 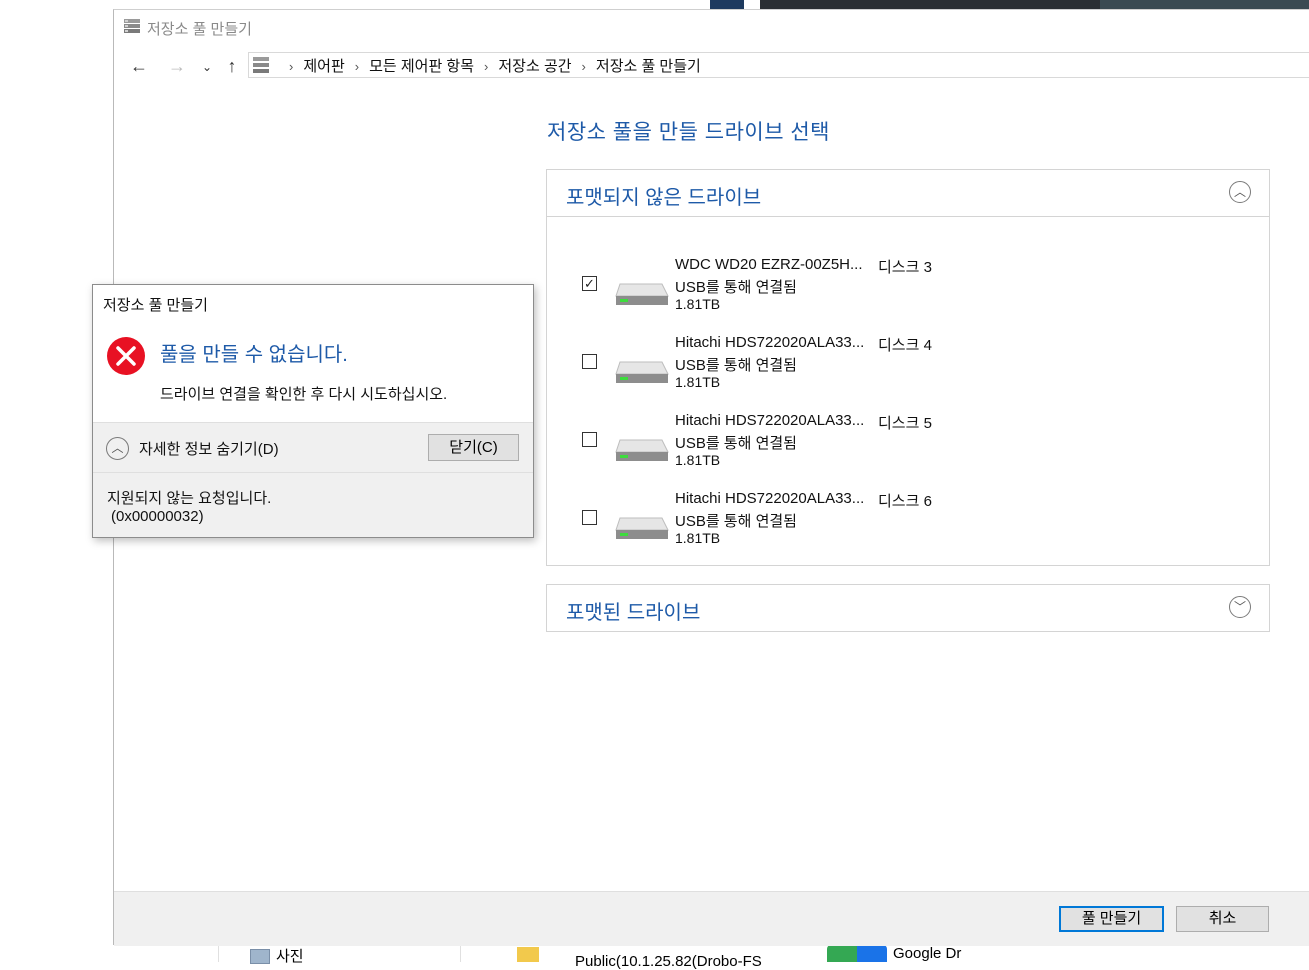 What do you see at coordinates (313, 447) in the screenshot?
I see `dialog-button-bar: ︿ 자세한 정보 숨기기(D) 닫기(C)` at bounding box center [313, 447].